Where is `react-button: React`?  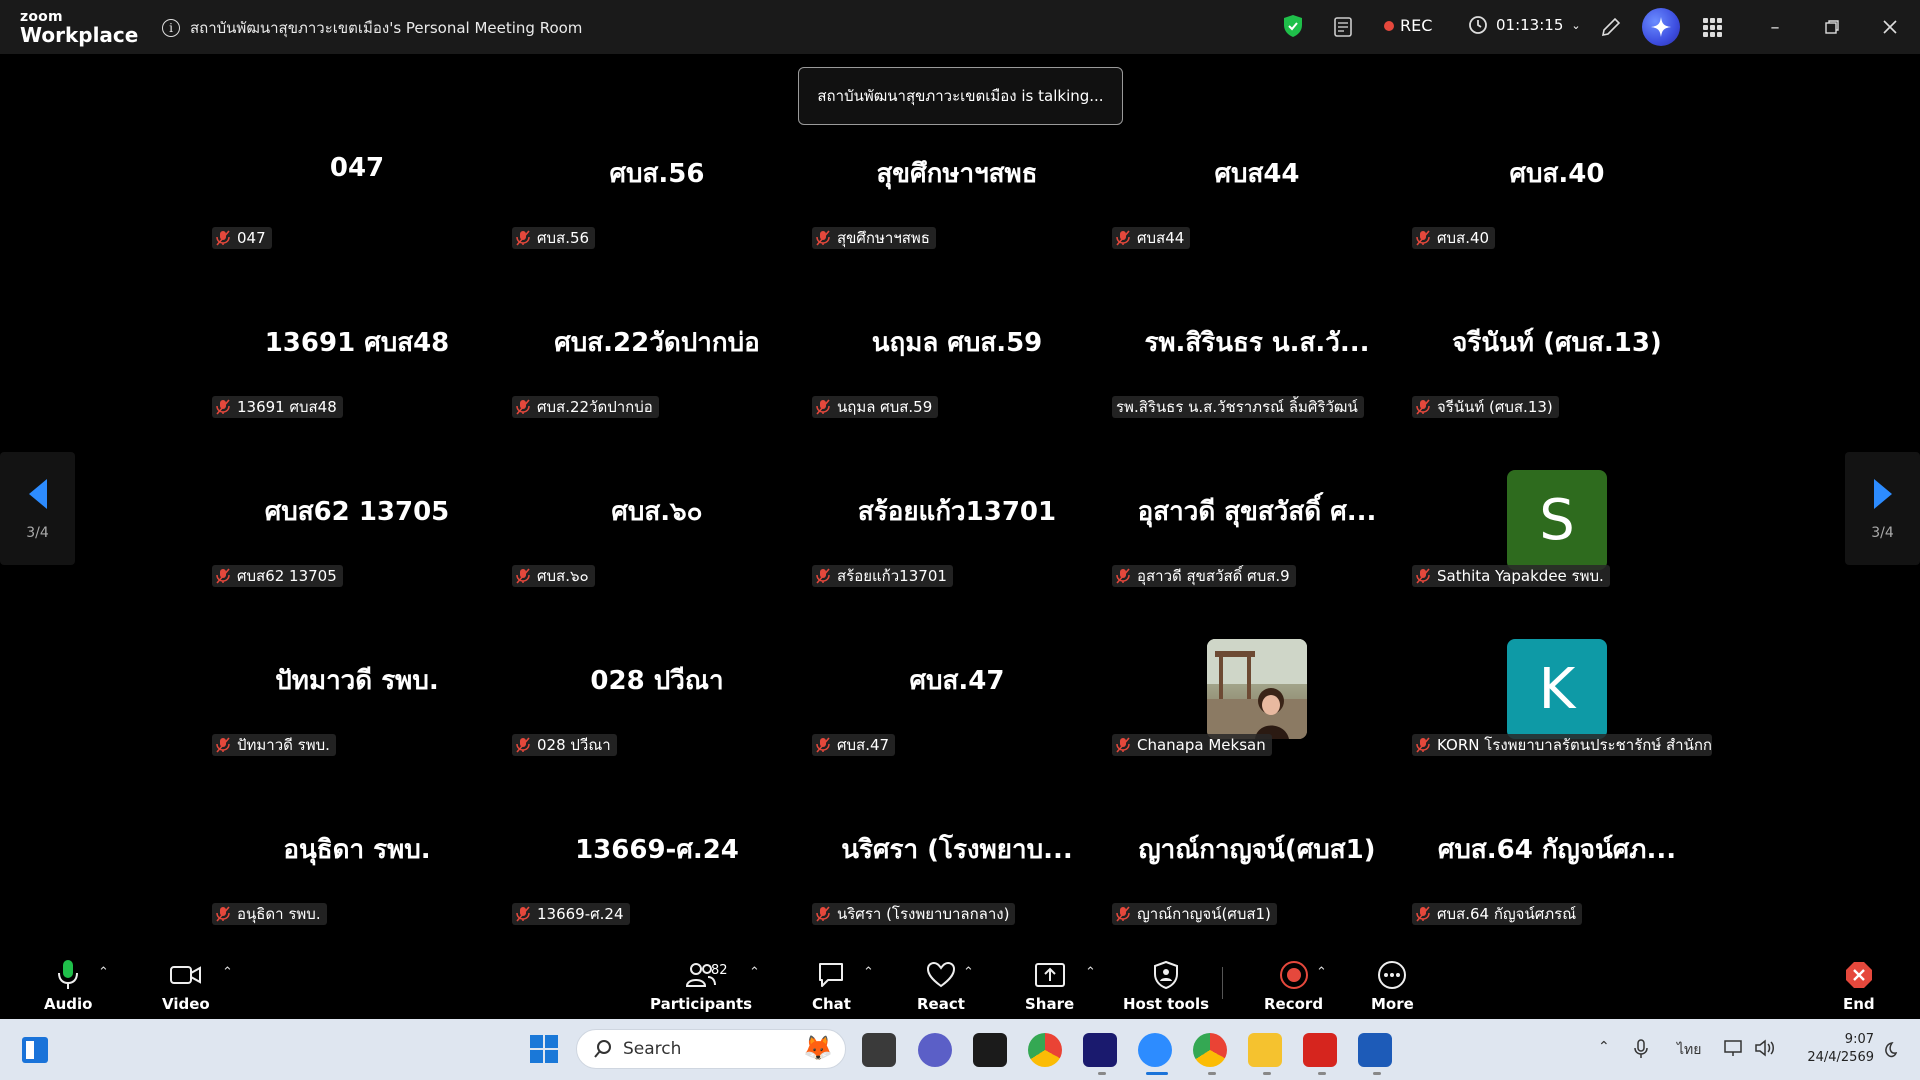
react-button: React is located at coordinates (941, 986).